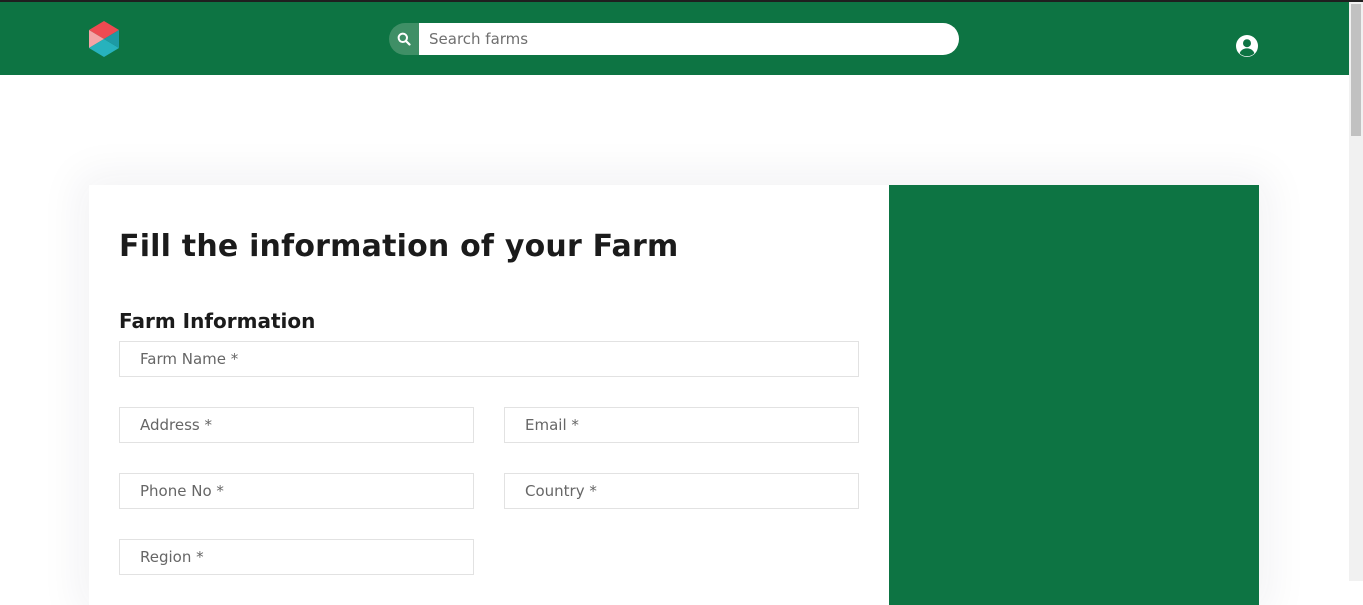 The image size is (1363, 605). I want to click on address-field, so click(296, 425).